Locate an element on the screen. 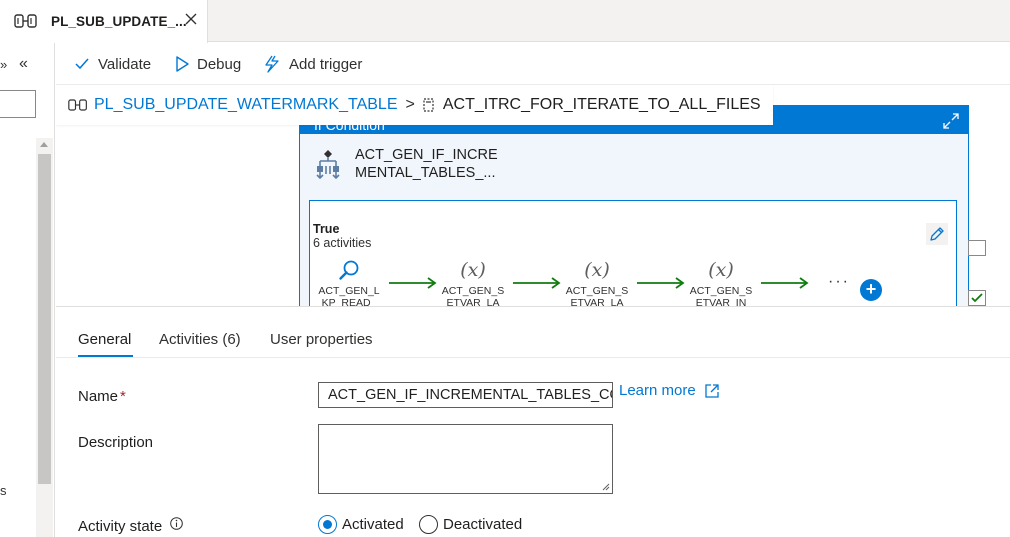 This screenshot has height=537, width=1010. external-link-icon is located at coordinates (712, 390).